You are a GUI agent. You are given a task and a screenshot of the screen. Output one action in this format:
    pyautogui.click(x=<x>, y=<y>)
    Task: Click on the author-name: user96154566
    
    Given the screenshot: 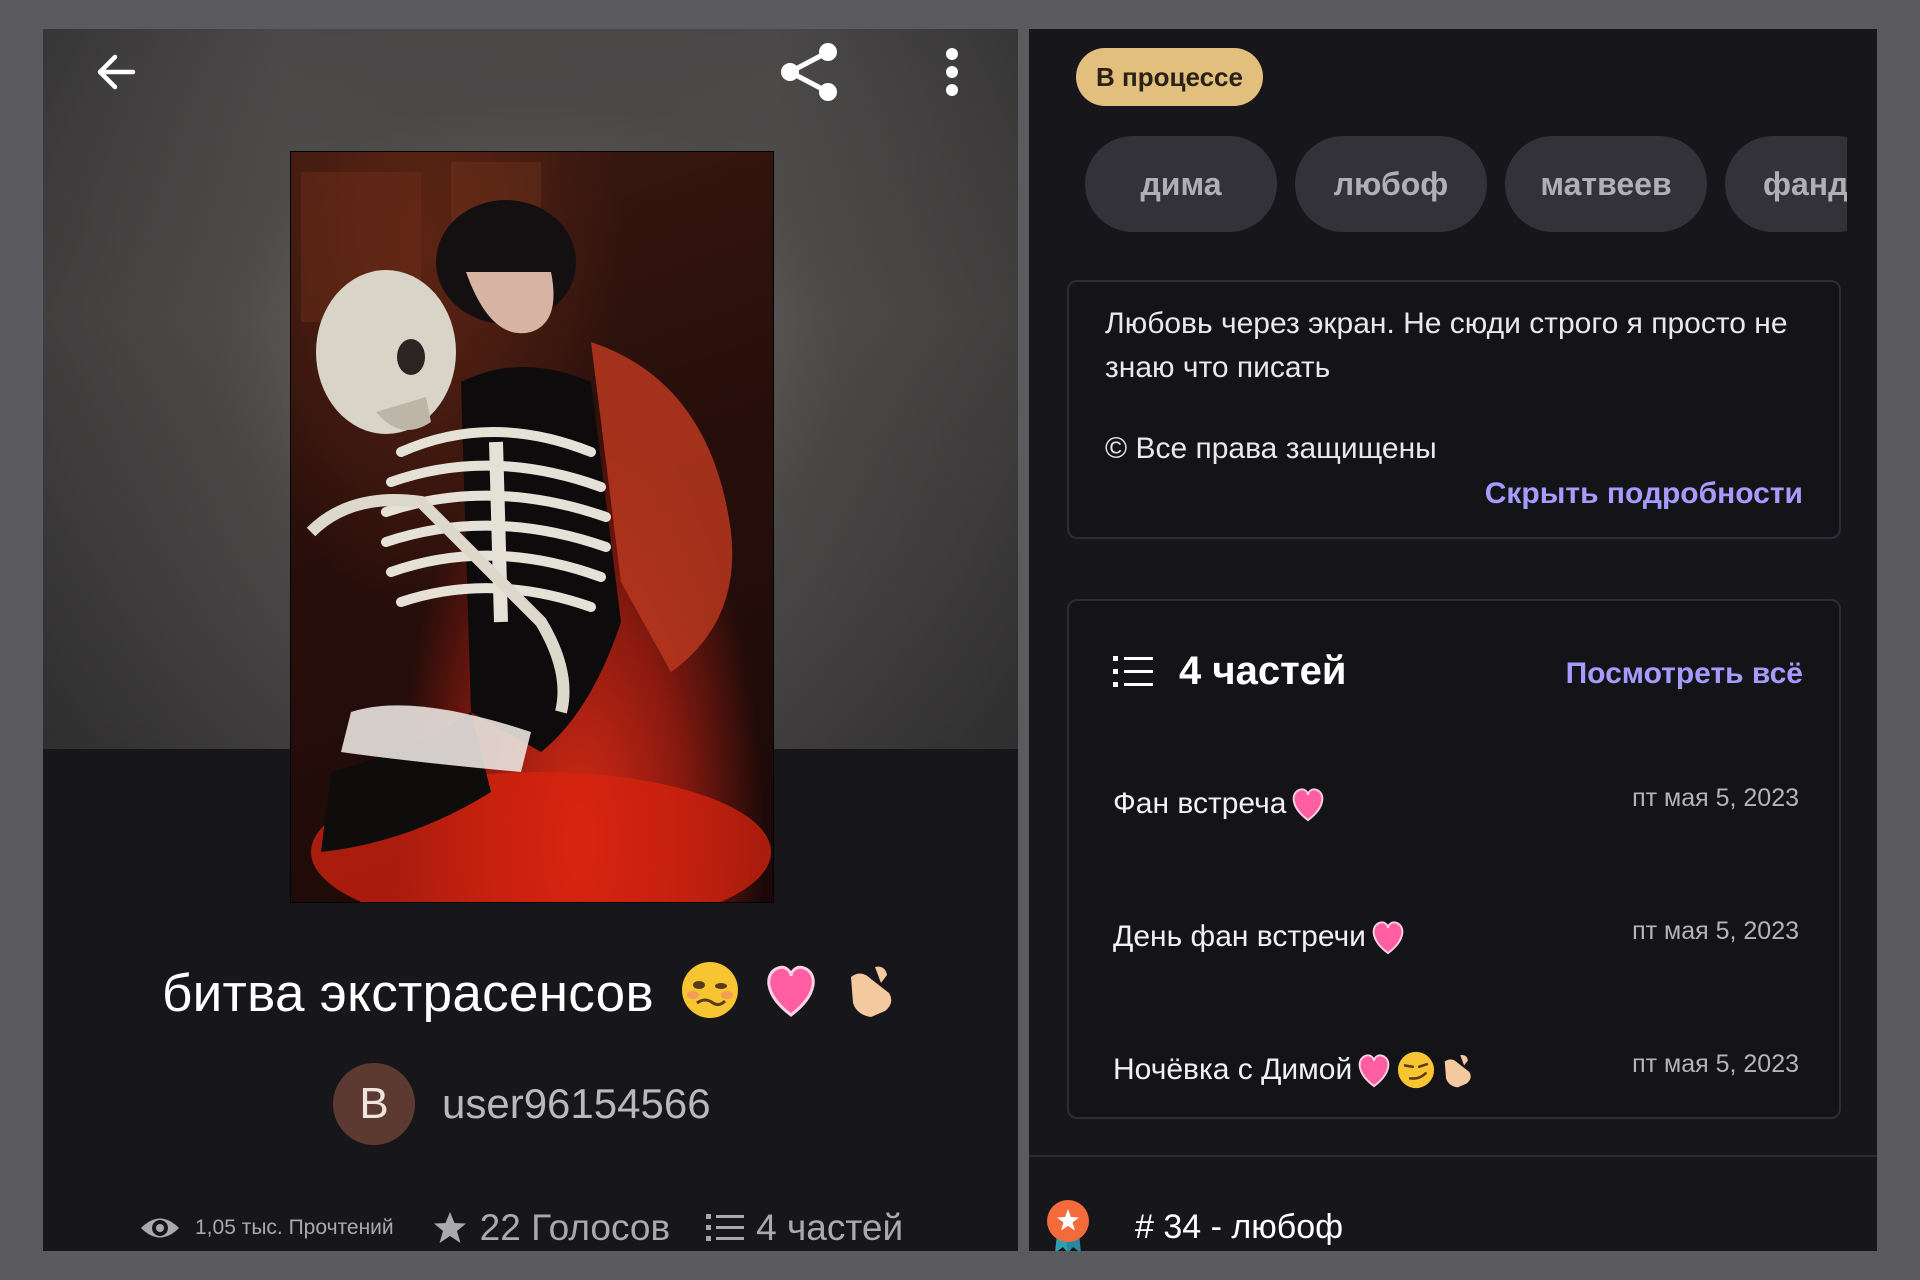 What is the action you would take?
    pyautogui.click(x=576, y=1104)
    